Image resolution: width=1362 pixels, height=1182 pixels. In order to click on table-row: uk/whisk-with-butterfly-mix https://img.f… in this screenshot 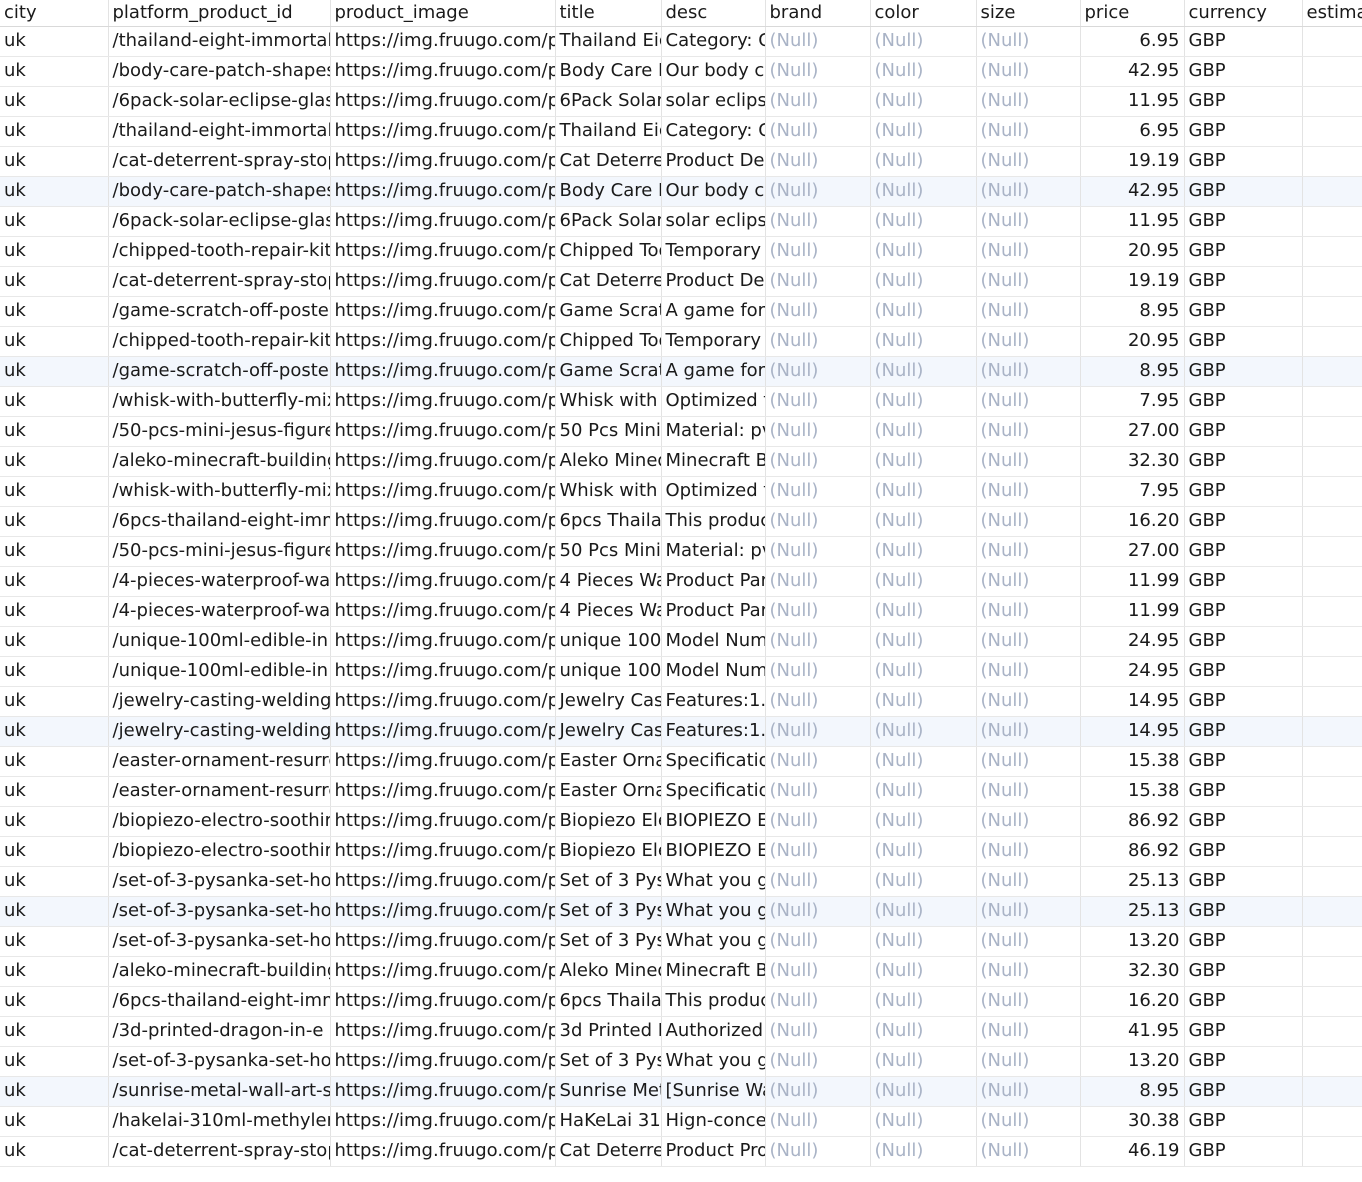, I will do `click(681, 491)`.